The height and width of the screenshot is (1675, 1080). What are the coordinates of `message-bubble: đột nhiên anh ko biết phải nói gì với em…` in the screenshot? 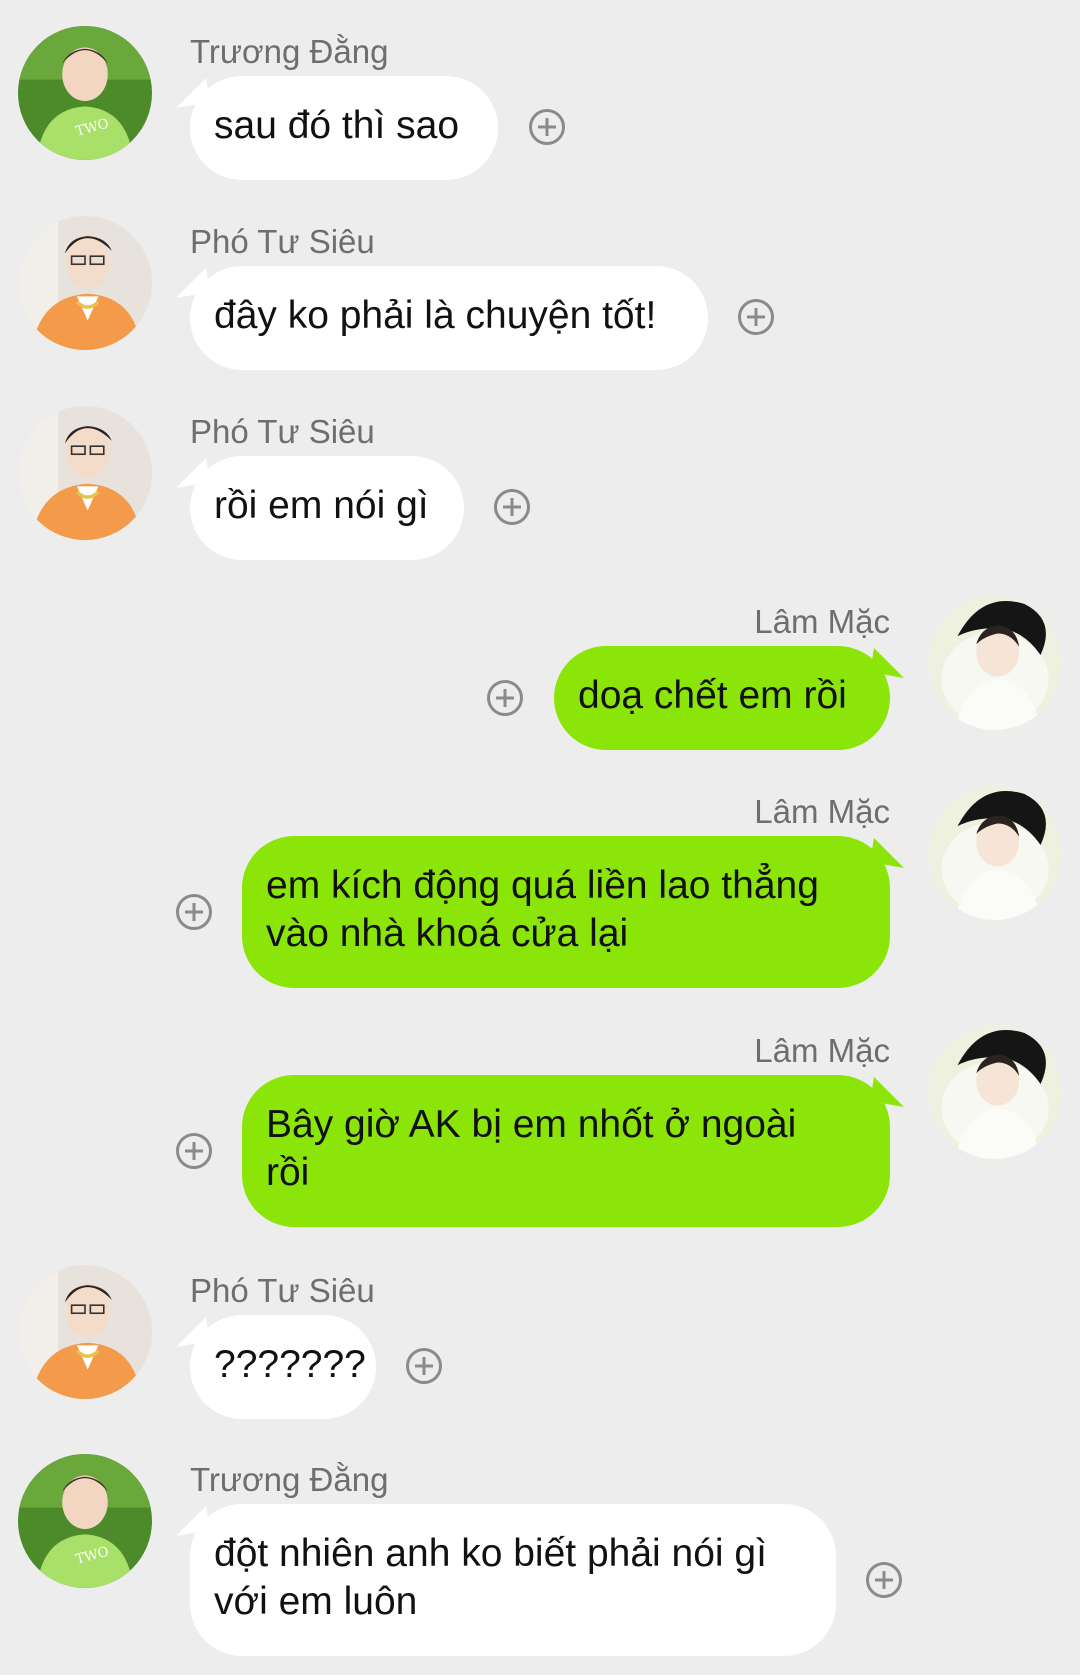 It's located at (513, 1580).